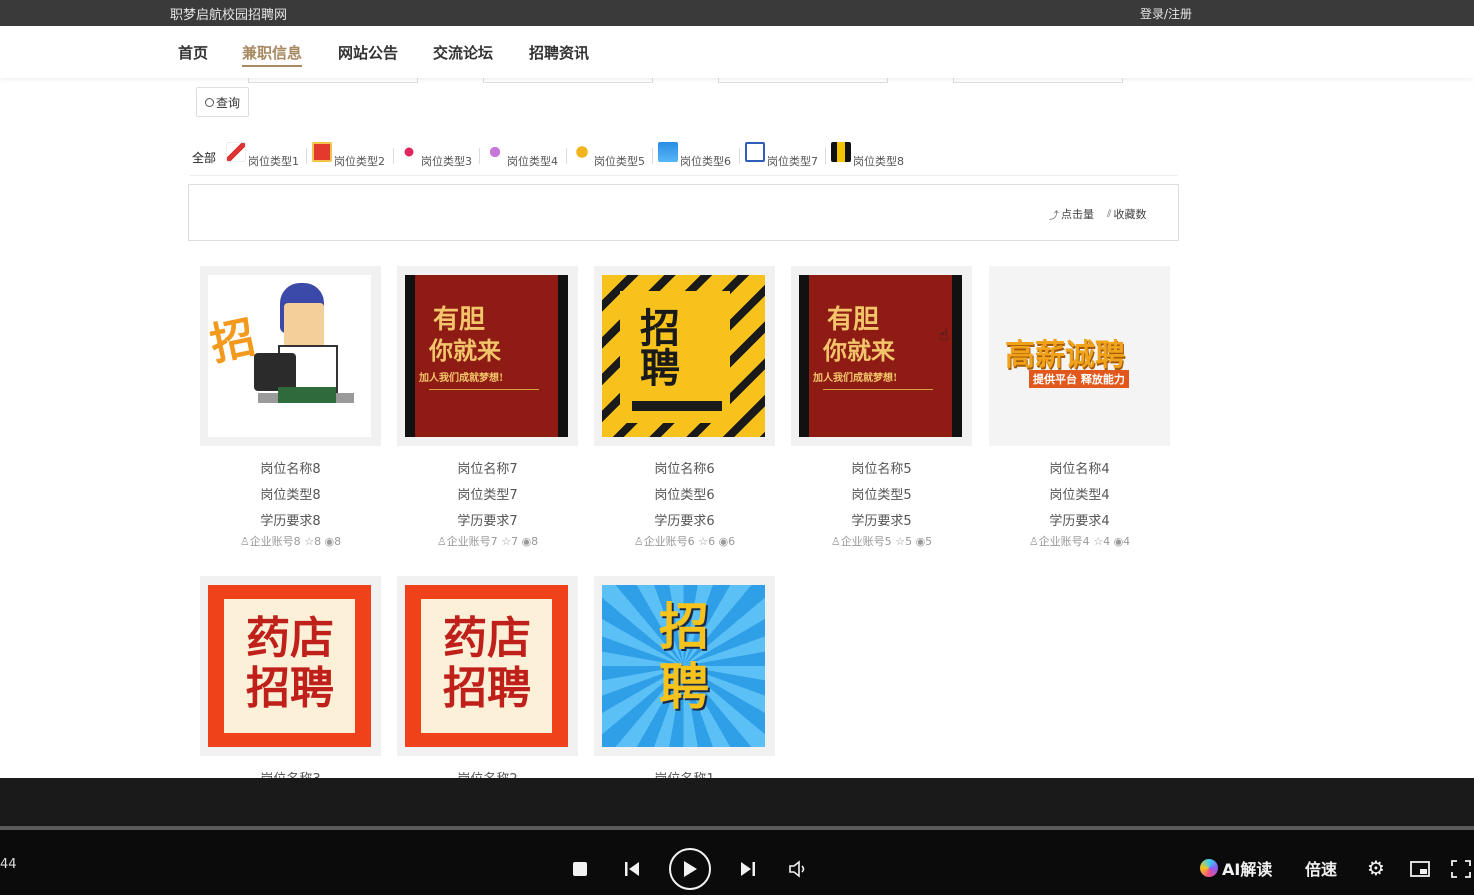 The image size is (1474, 895). Describe the element at coordinates (677, 406) in the screenshot. I see `poster-banner` at that location.